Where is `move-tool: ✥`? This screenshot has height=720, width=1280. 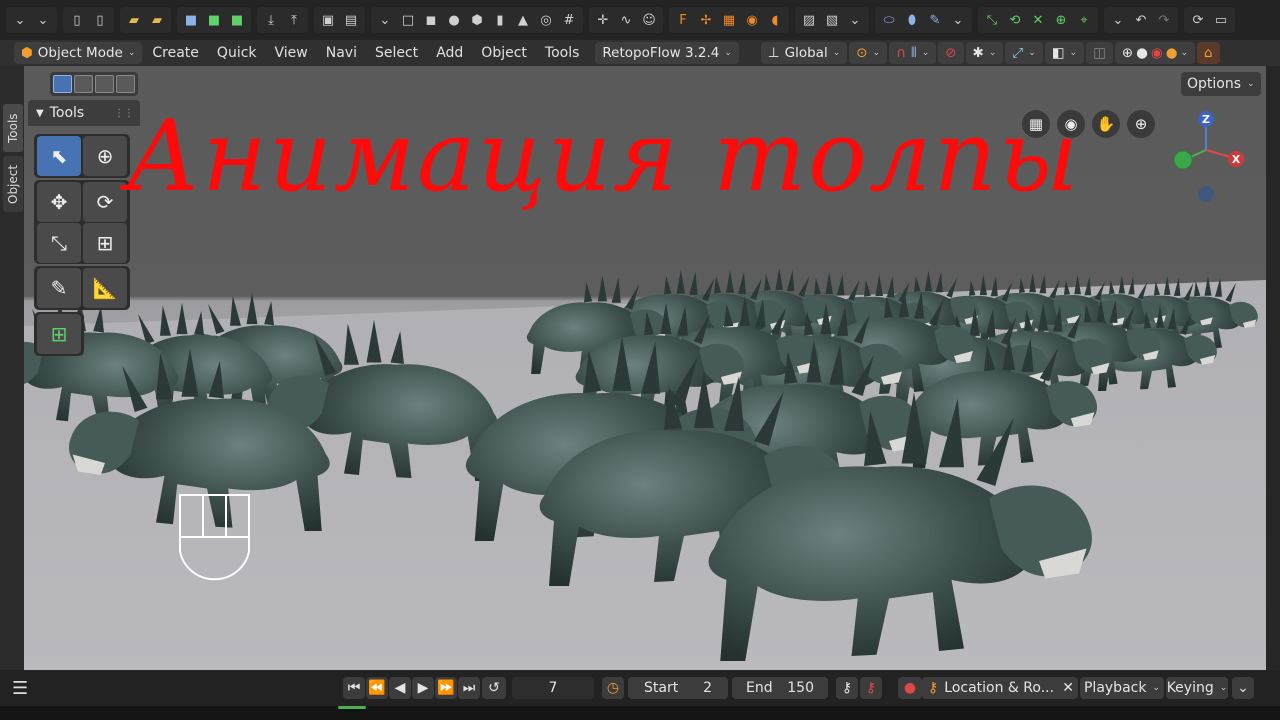
move-tool: ✥ is located at coordinates (59, 202).